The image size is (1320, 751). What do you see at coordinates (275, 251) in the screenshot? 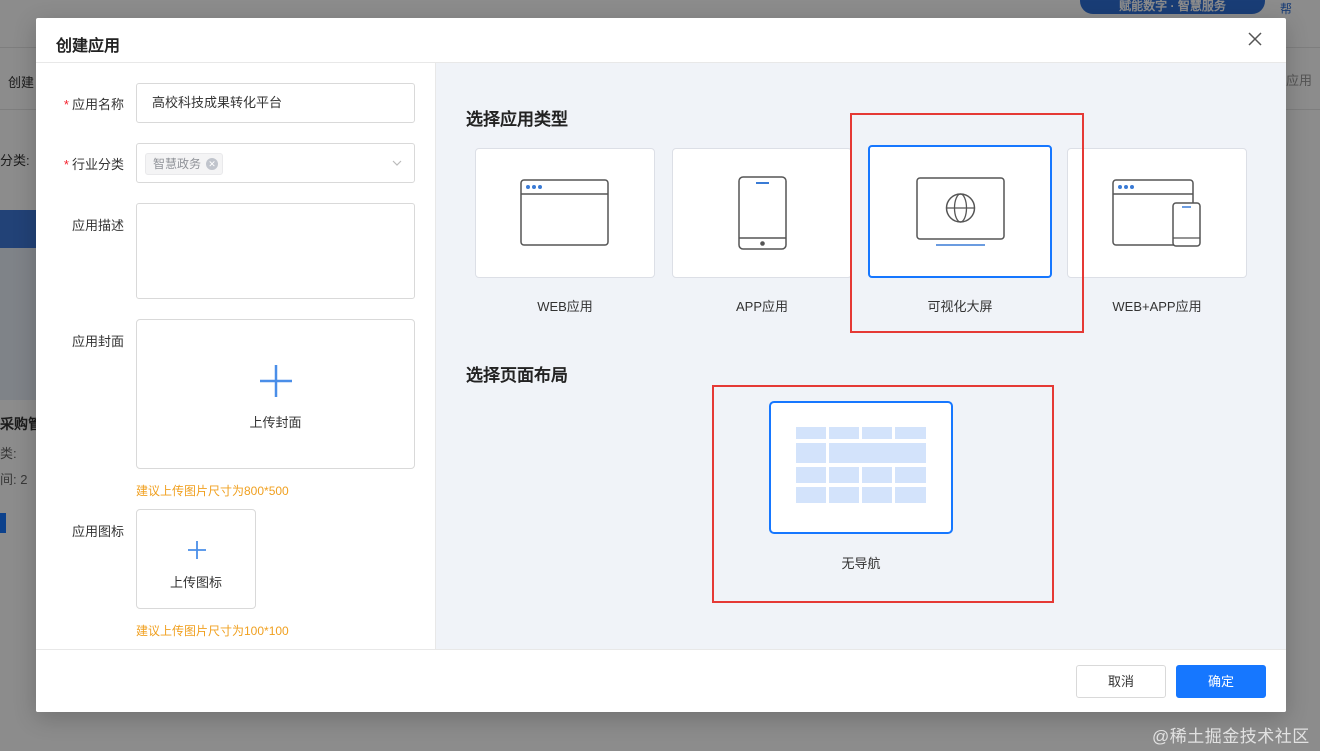
I see `description-textarea` at bounding box center [275, 251].